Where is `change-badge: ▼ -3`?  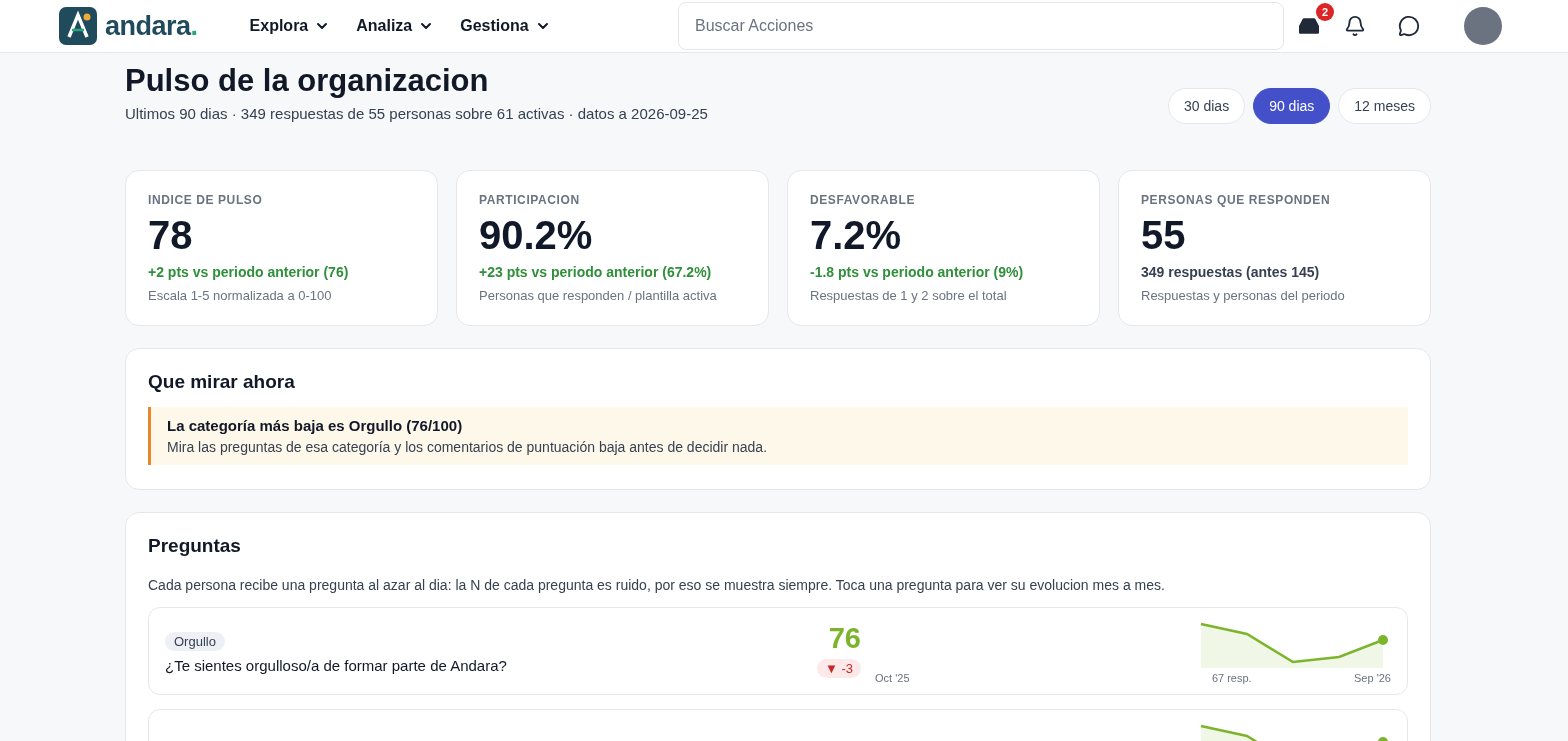
change-badge: ▼ -3 is located at coordinates (838, 668).